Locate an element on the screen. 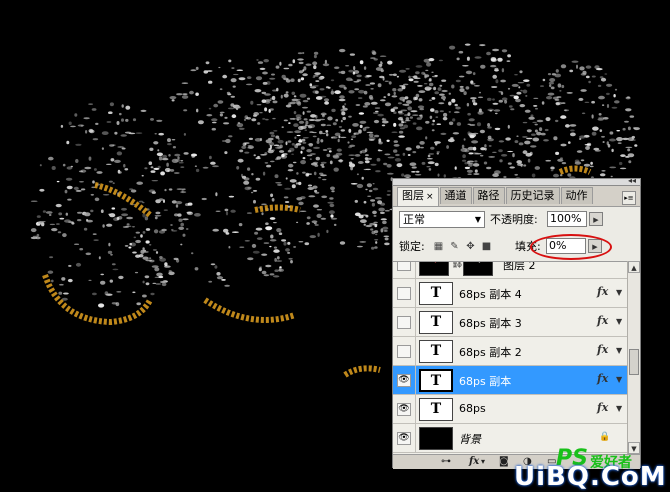  layer-thumbnail: 68ps is located at coordinates (434, 269).